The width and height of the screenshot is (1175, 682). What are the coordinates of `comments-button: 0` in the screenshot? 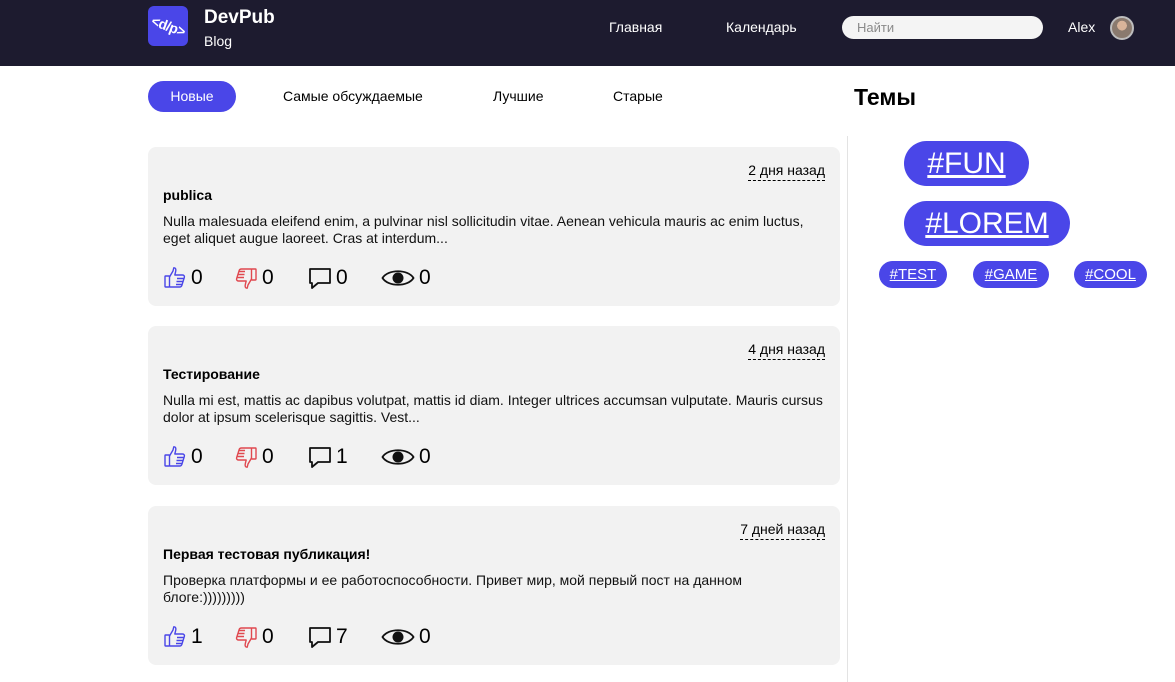 It's located at (328, 278).